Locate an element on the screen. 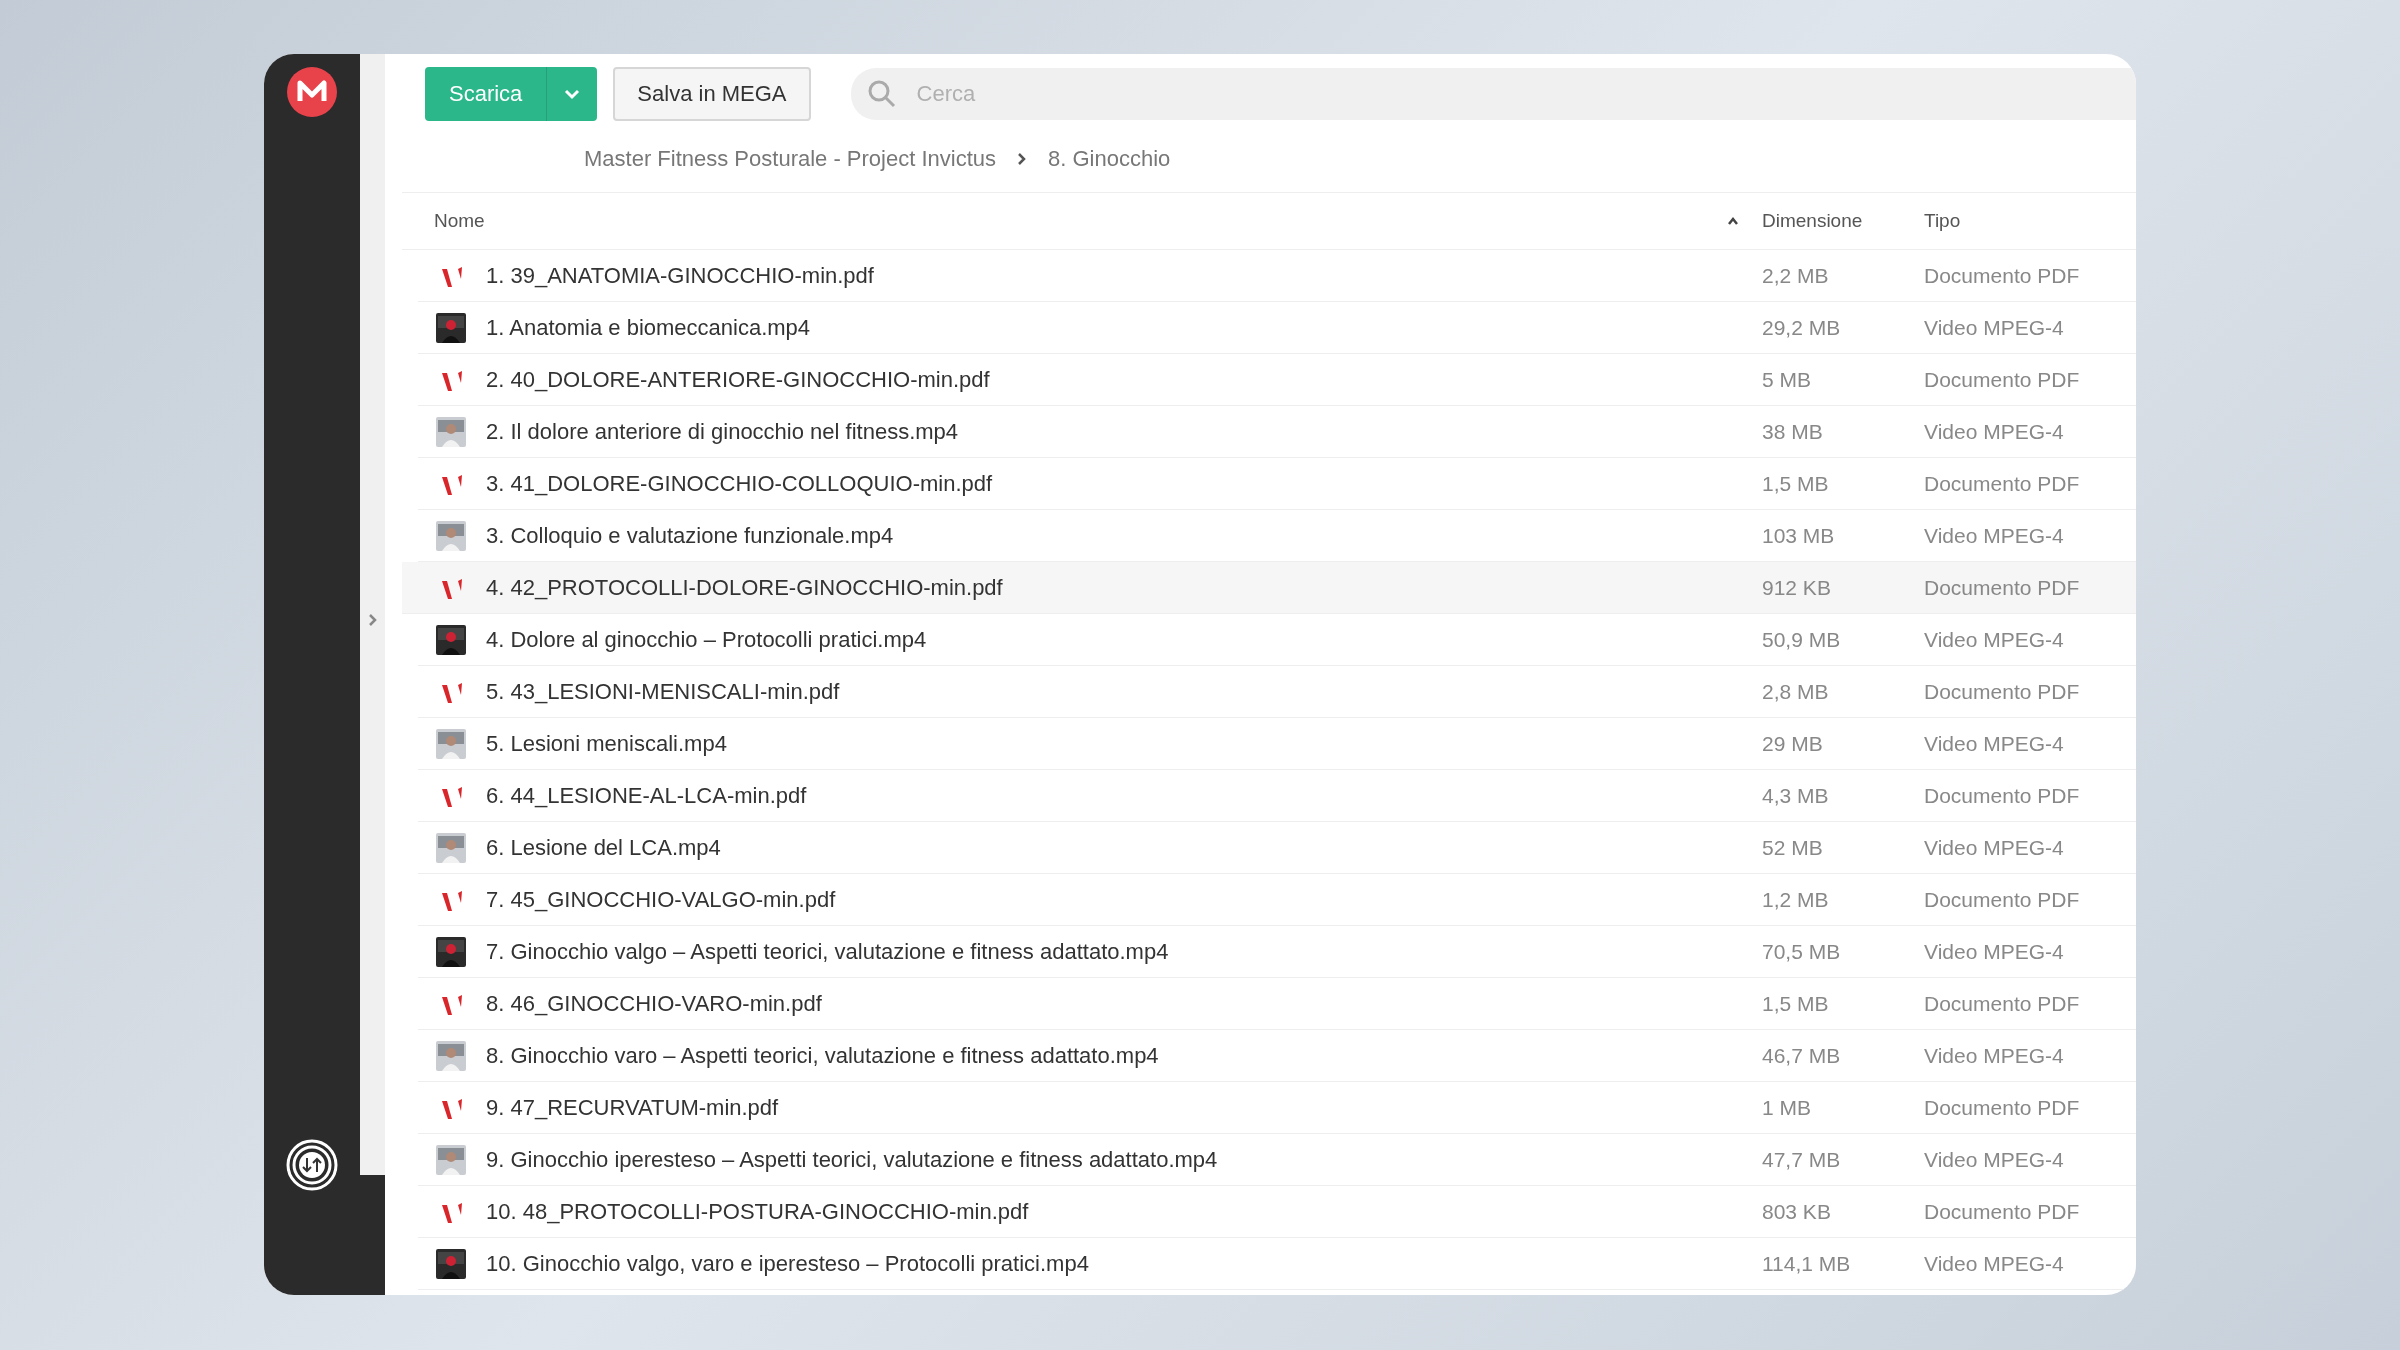  column-header: Nome is located at coordinates (459, 221).